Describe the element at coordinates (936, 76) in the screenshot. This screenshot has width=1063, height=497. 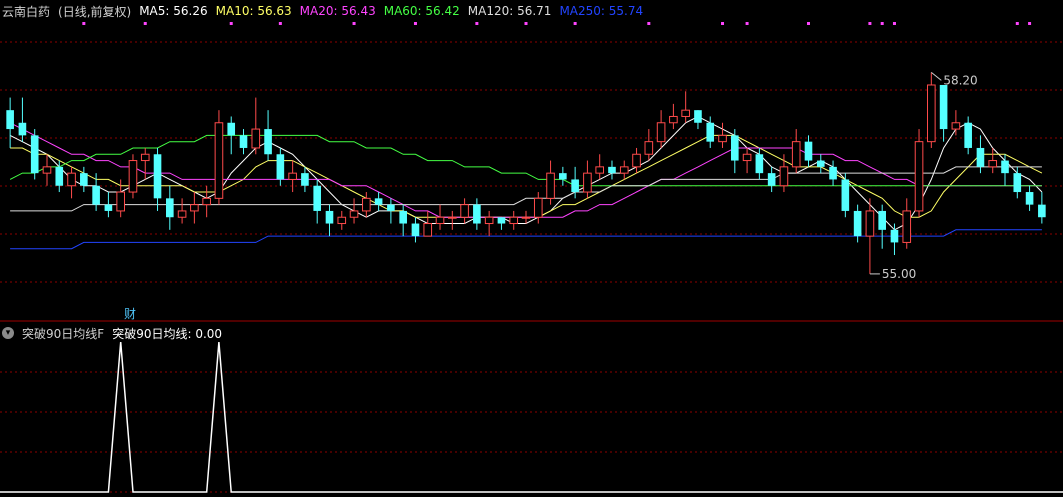
I see `max-pointer` at that location.